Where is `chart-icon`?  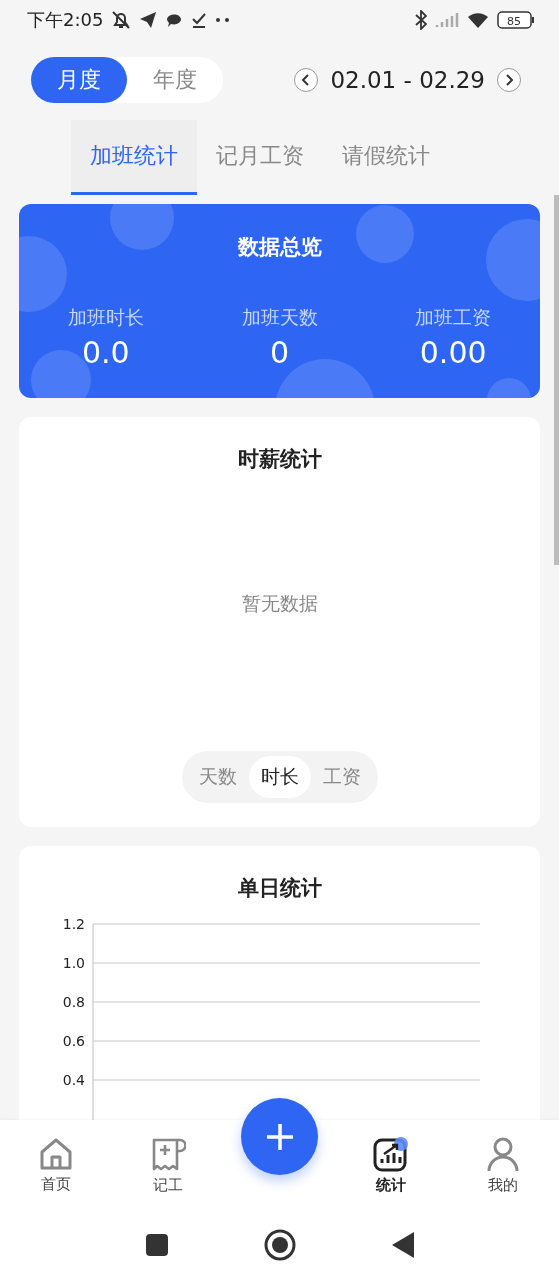
chart-icon is located at coordinates (391, 1153).